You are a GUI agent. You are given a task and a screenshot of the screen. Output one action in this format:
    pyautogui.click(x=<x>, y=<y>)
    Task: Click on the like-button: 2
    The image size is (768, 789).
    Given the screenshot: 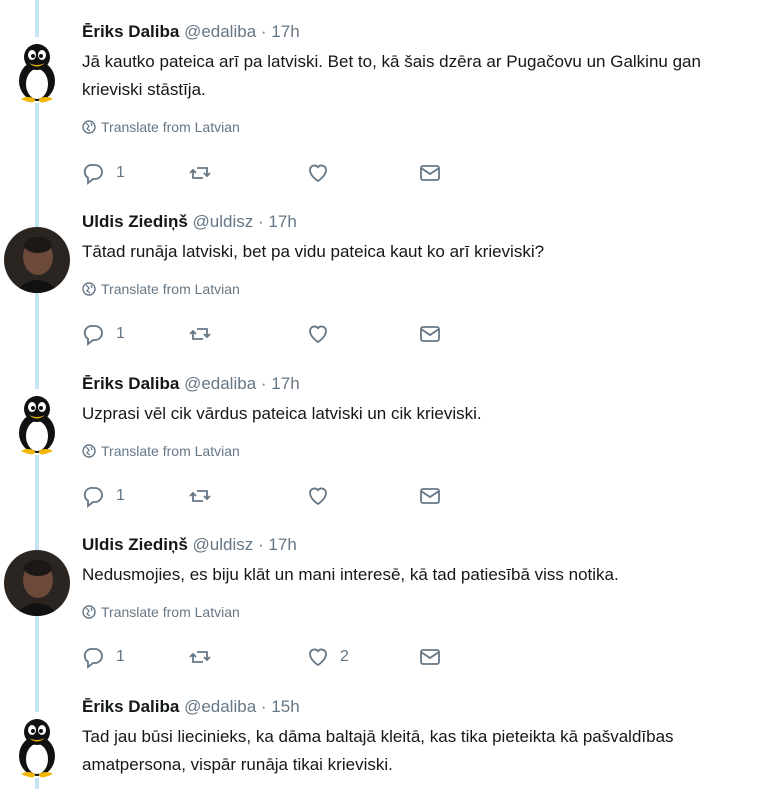 What is the action you would take?
    pyautogui.click(x=327, y=657)
    